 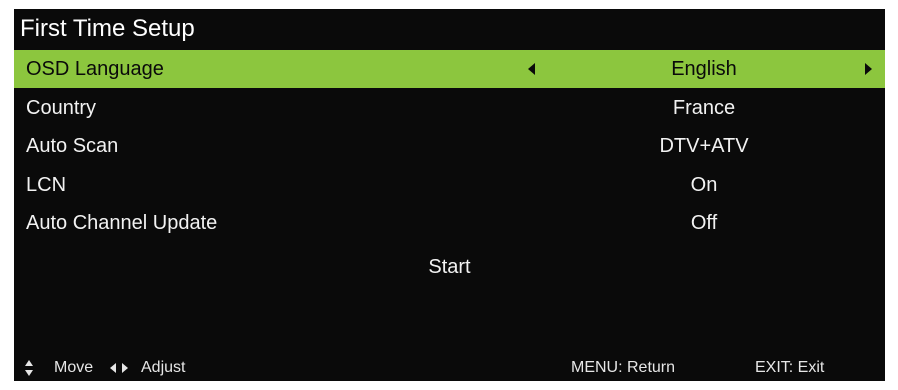 I want to click on menu-title: First Time Setup, so click(x=107, y=28).